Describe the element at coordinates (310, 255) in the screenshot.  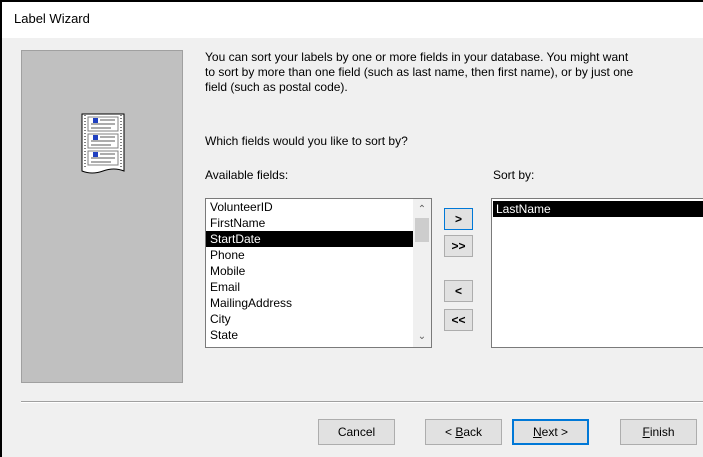
I see `list-item: Phone` at that location.